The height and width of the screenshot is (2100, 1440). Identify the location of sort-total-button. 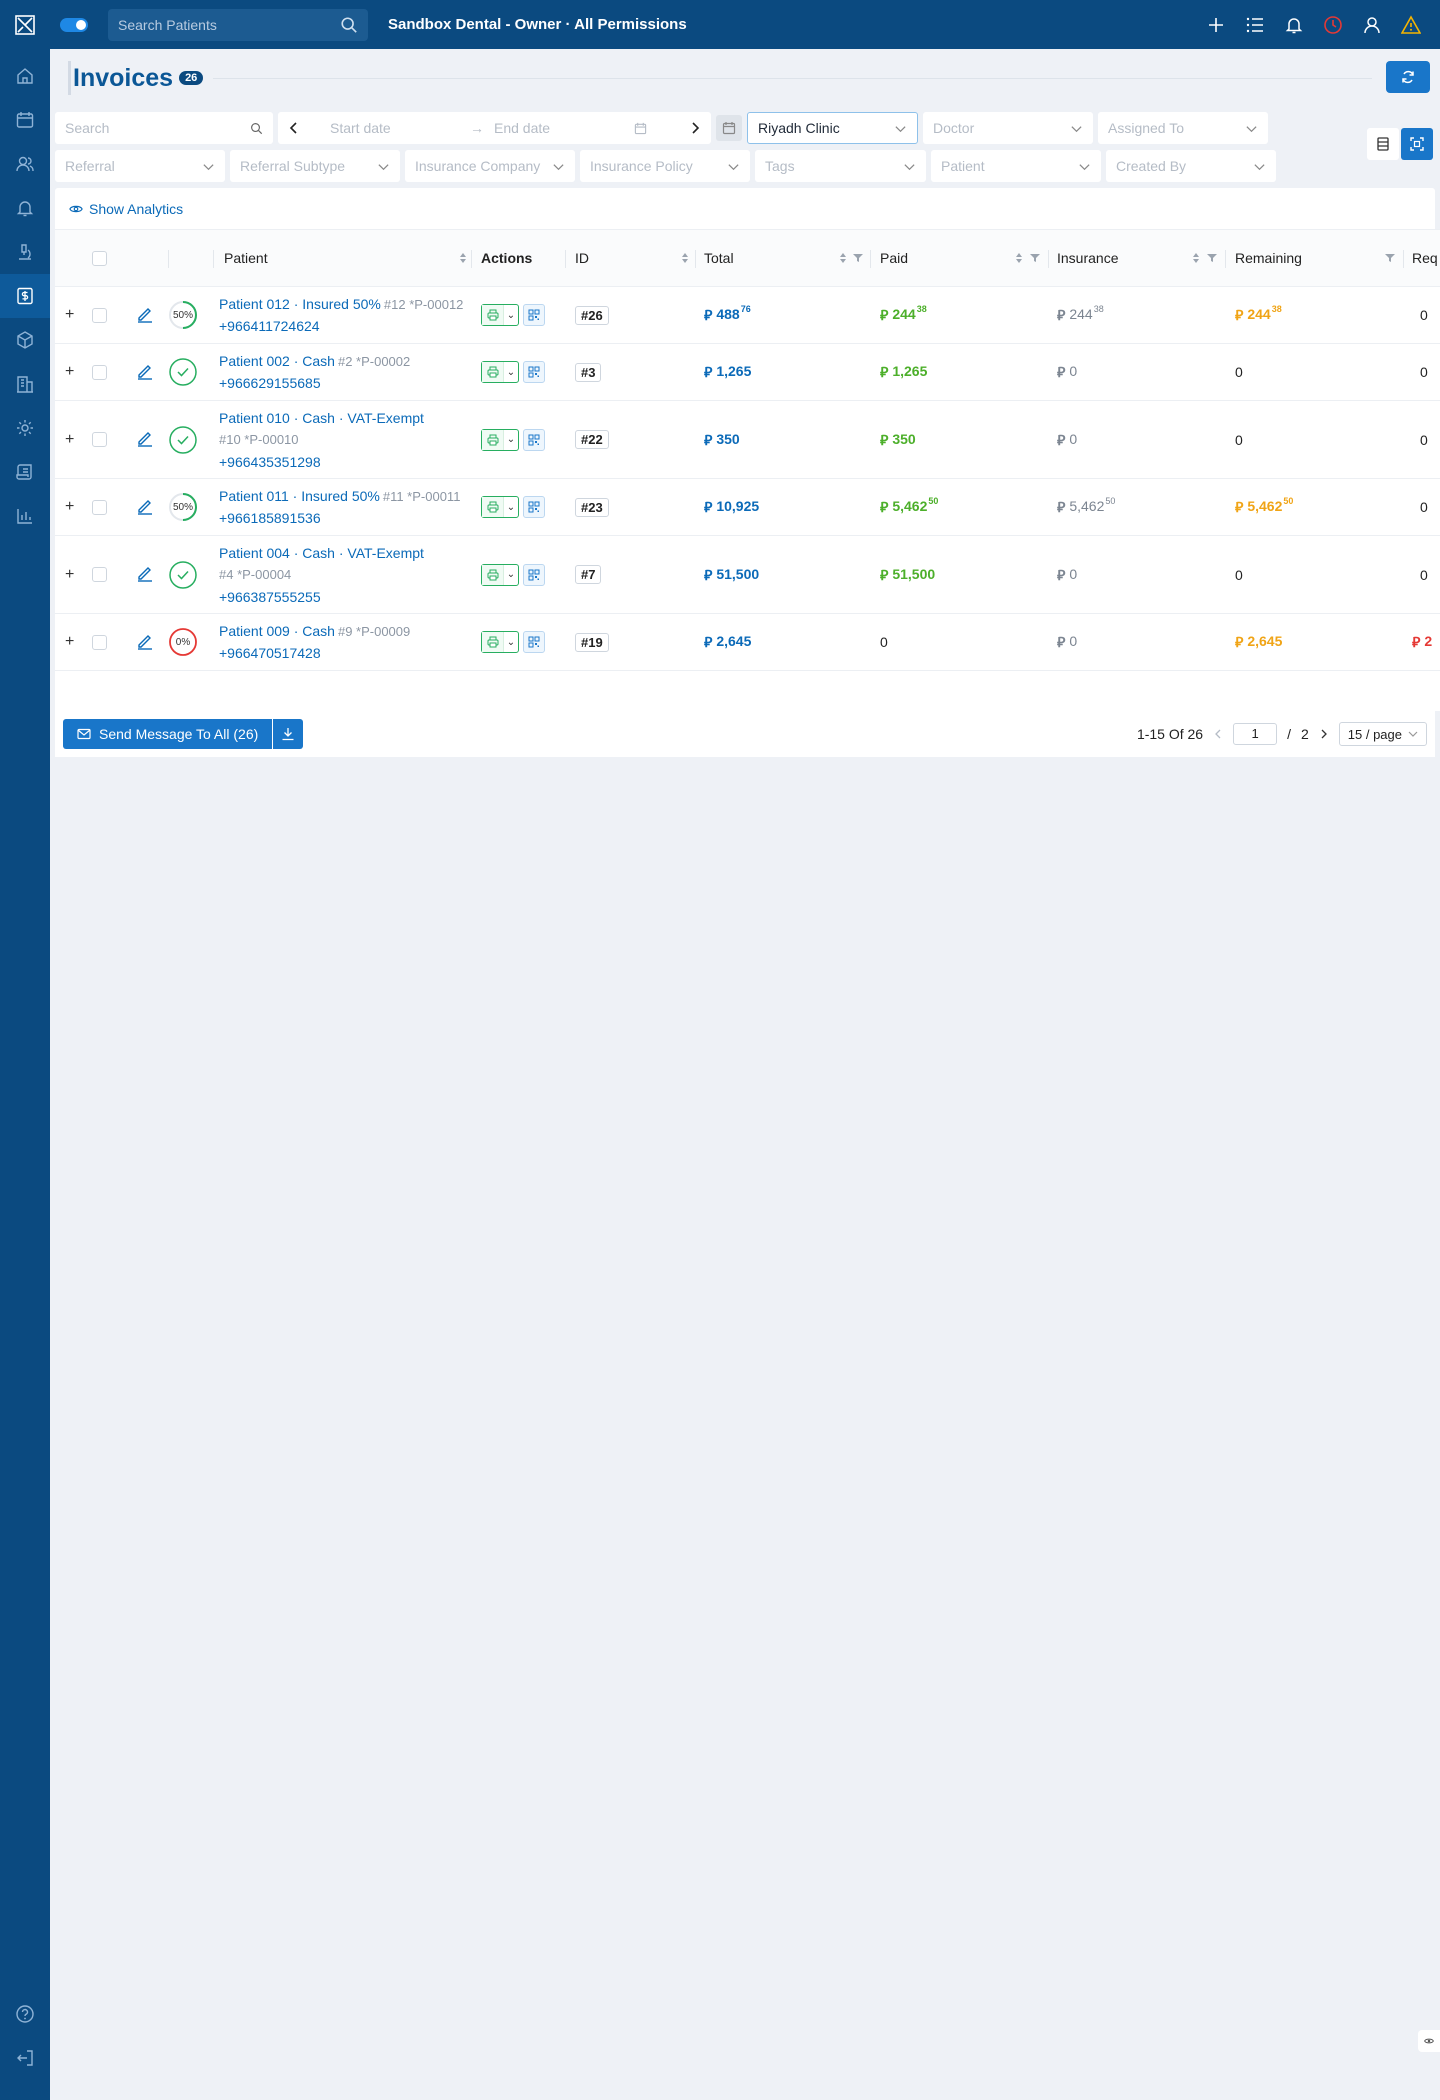
(840, 258).